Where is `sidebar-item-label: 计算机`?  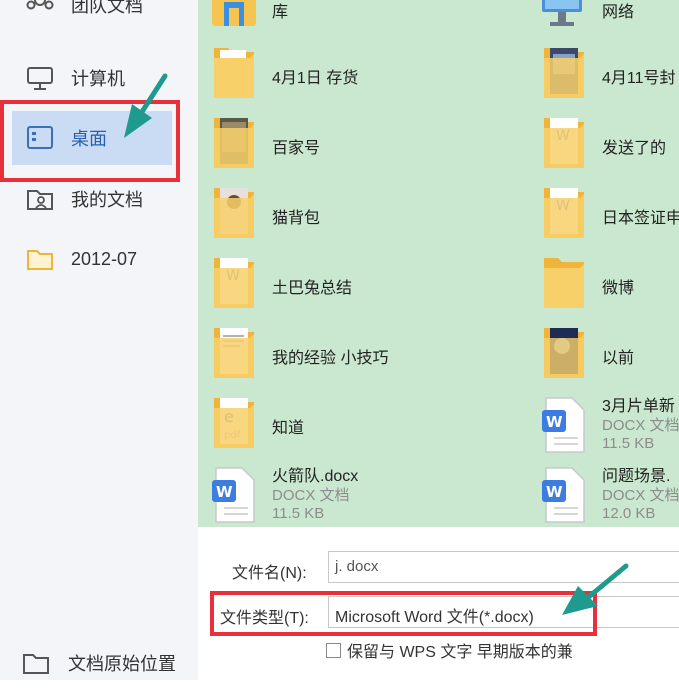 sidebar-item-label: 计算机 is located at coordinates (98, 79).